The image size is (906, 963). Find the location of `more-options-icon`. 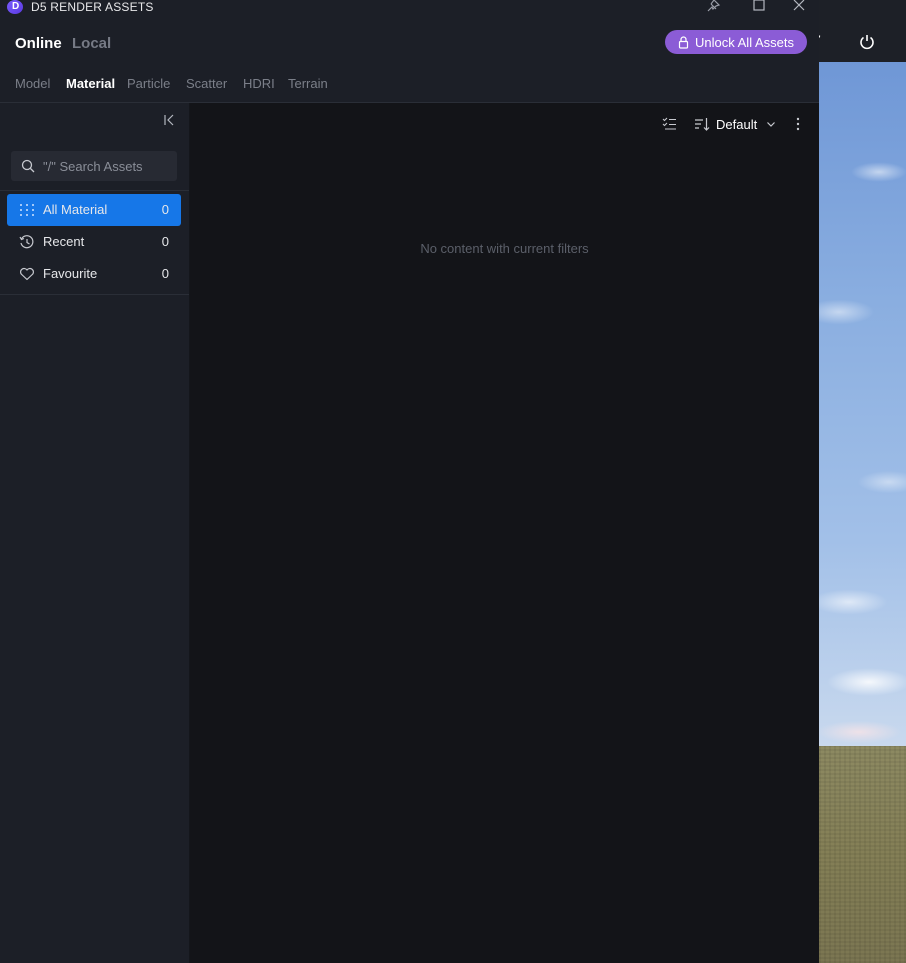

more-options-icon is located at coordinates (798, 124).